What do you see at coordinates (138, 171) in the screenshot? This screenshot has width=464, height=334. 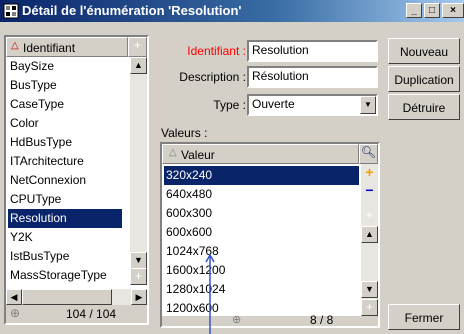 I see `enum-list-vscrollbar: ▲ ▼ +` at bounding box center [138, 171].